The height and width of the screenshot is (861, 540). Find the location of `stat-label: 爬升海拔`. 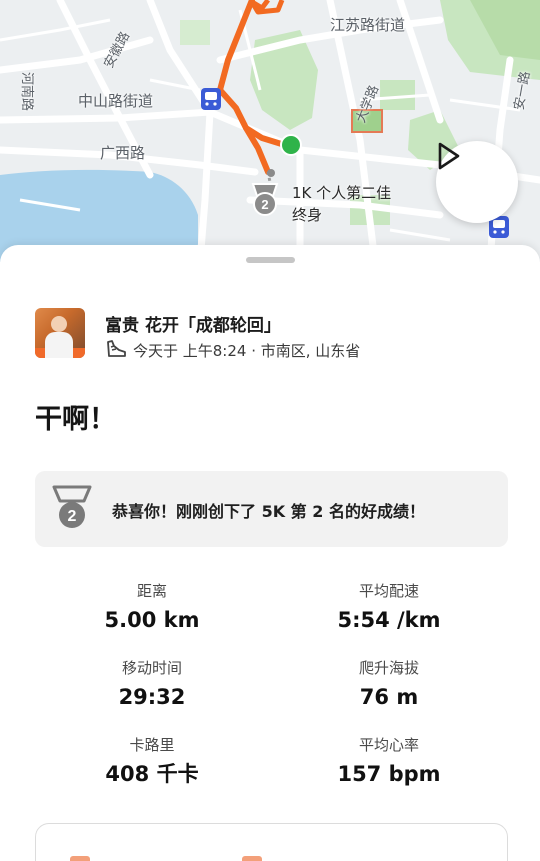

stat-label: 爬升海拔 is located at coordinates (388, 668).